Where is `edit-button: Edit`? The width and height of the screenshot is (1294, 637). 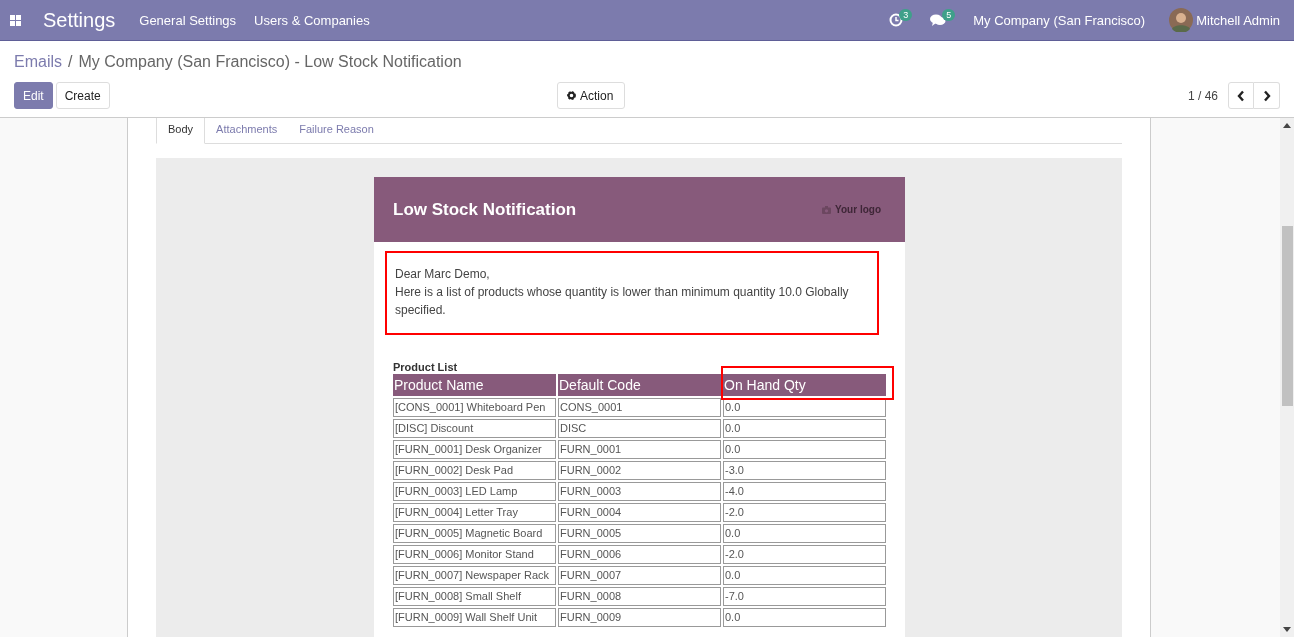 edit-button: Edit is located at coordinates (33, 95).